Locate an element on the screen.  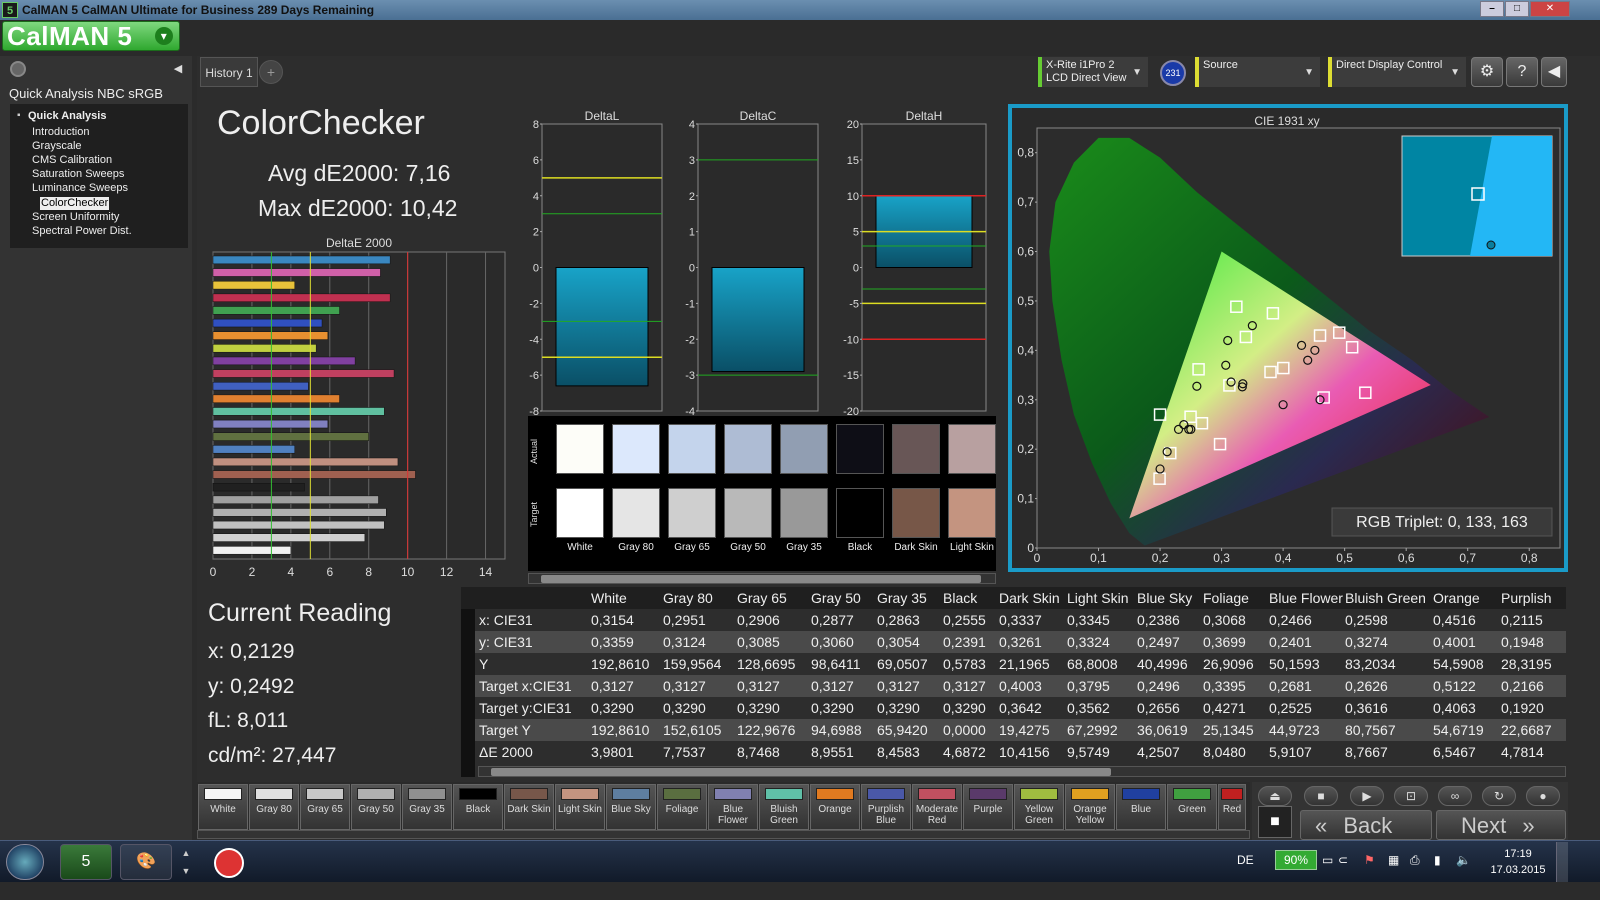
minimize-button: – is located at coordinates (1492, 9).